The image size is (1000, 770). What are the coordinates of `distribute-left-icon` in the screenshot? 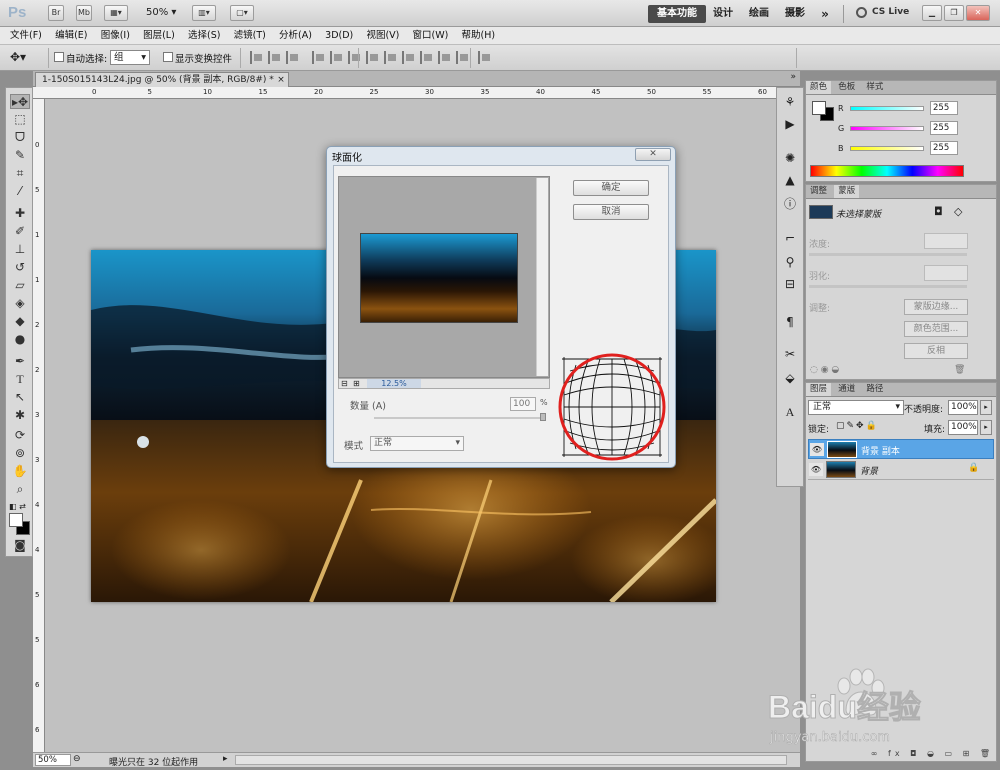 It's located at (426, 57).